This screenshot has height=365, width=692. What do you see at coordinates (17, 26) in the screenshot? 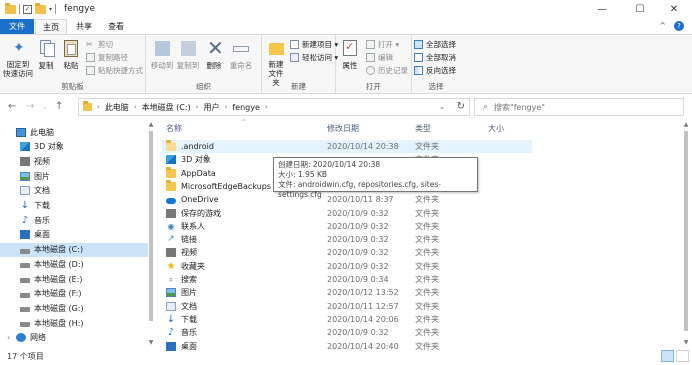
I see `tab-file: 文件` at bounding box center [17, 26].